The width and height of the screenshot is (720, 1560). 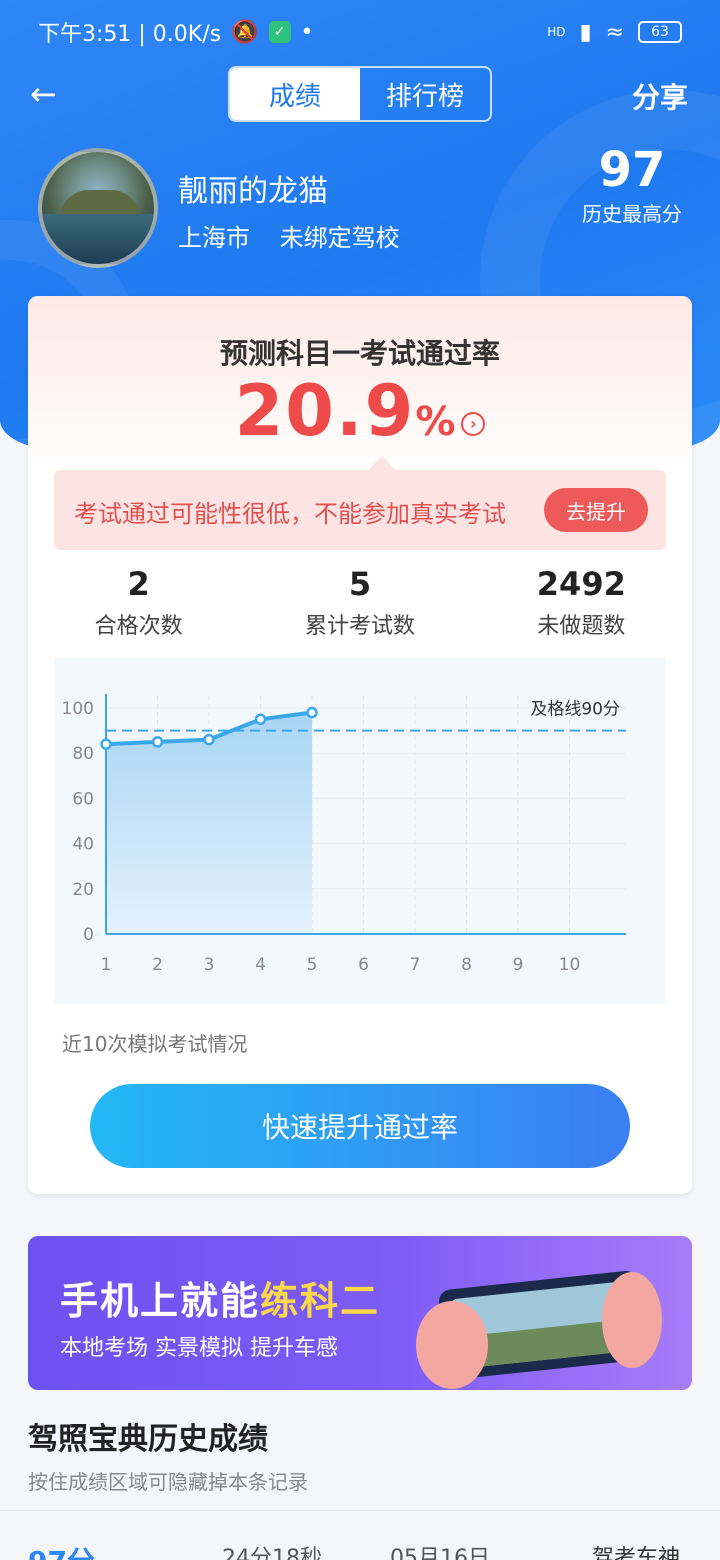 I want to click on improve-button: 去提升, so click(x=596, y=510).